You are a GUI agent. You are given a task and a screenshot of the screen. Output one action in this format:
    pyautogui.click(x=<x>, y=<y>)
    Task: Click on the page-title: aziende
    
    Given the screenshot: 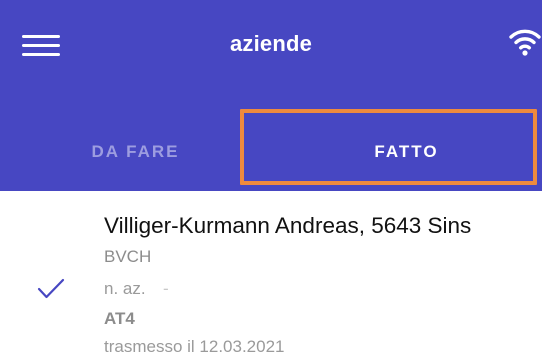 What is the action you would take?
    pyautogui.click(x=271, y=43)
    